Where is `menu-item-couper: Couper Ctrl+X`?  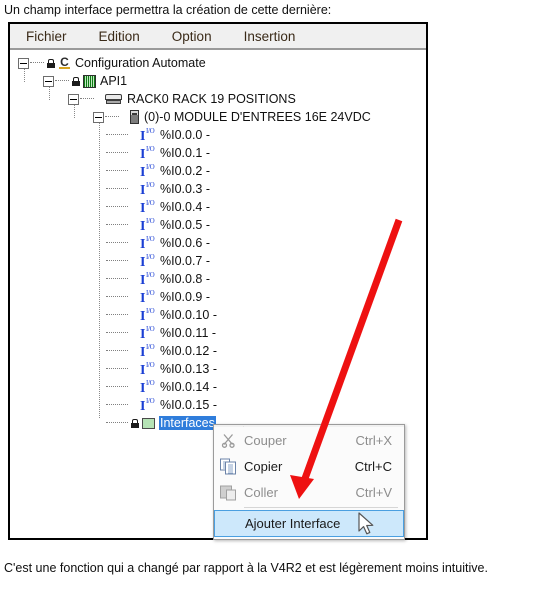
menu-item-couper: Couper Ctrl+X is located at coordinates (309, 440).